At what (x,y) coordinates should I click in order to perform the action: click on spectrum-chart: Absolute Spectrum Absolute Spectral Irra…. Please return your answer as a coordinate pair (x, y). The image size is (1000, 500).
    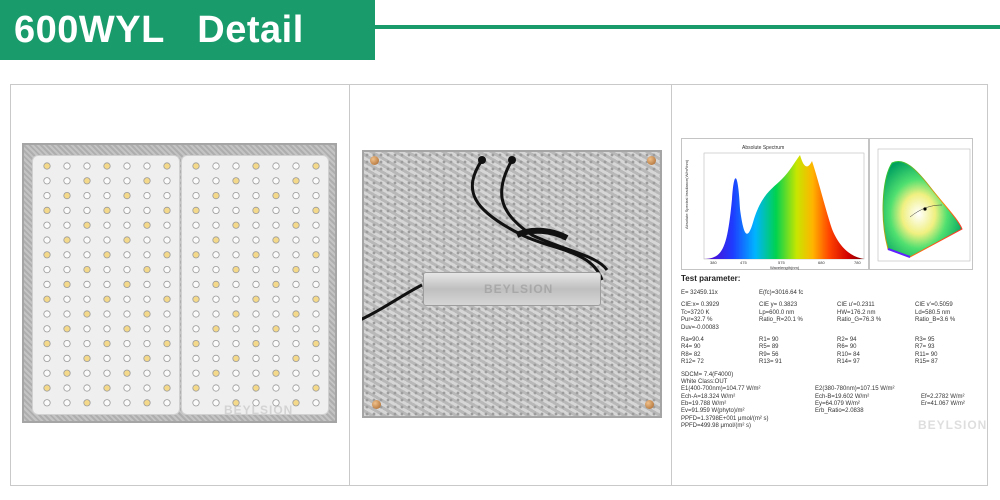
    Looking at the image, I should click on (775, 204).